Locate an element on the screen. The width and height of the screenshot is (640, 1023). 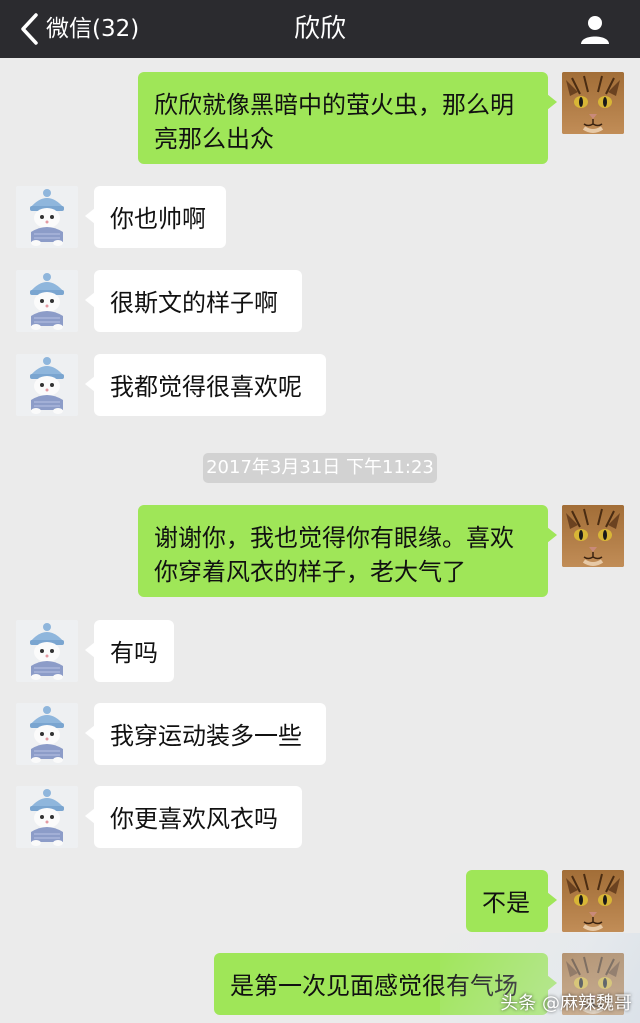
message-bubble: 你也帅啊 is located at coordinates (155, 217).